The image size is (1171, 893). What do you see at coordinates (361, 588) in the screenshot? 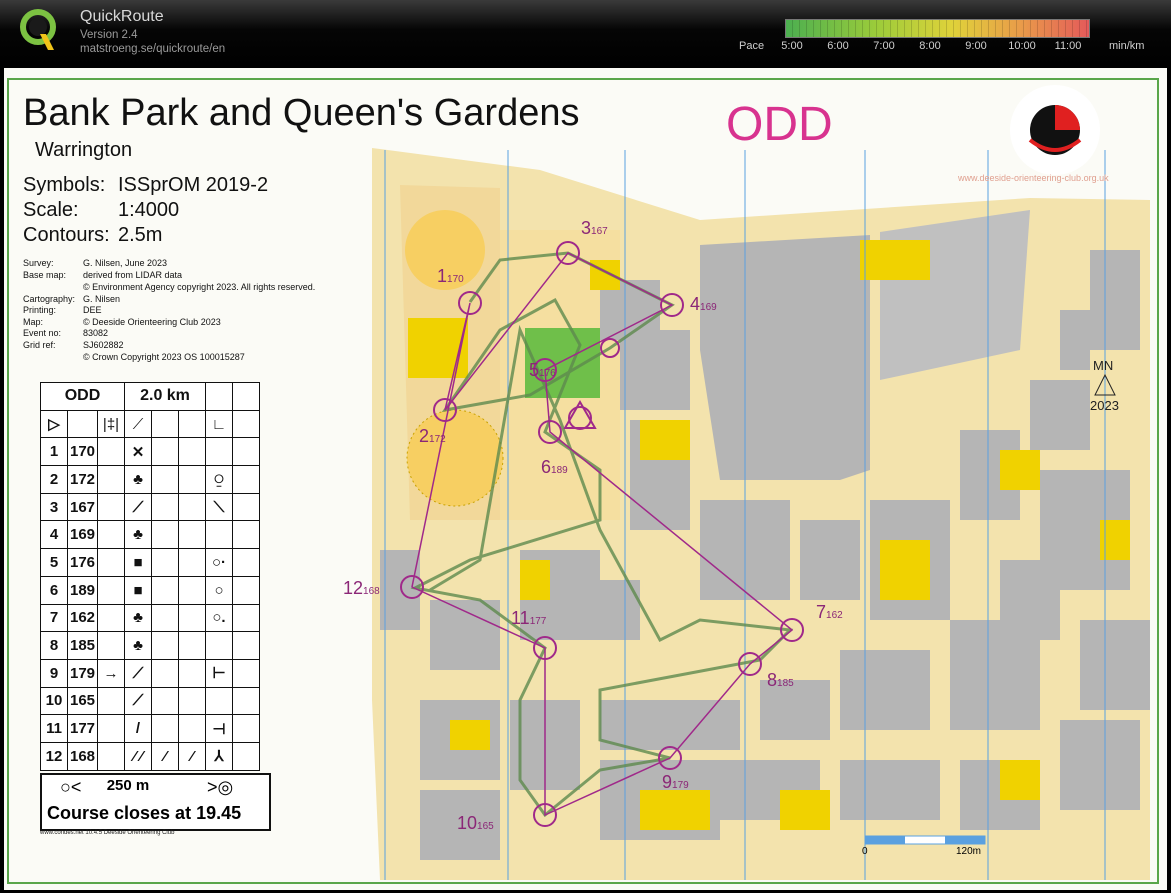
I see `control-label: 12168` at bounding box center [361, 588].